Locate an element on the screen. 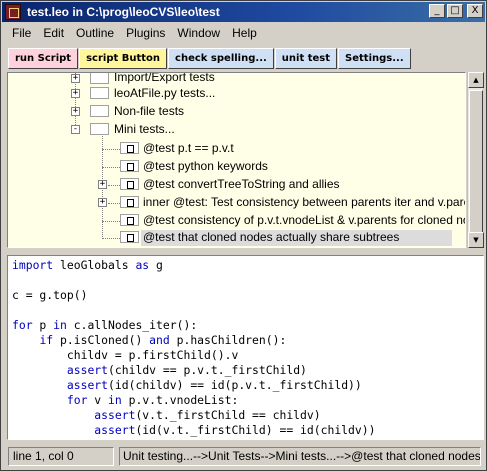 This screenshot has width=487, height=471. code-line: import leoGlobals as g is located at coordinates (87, 265).